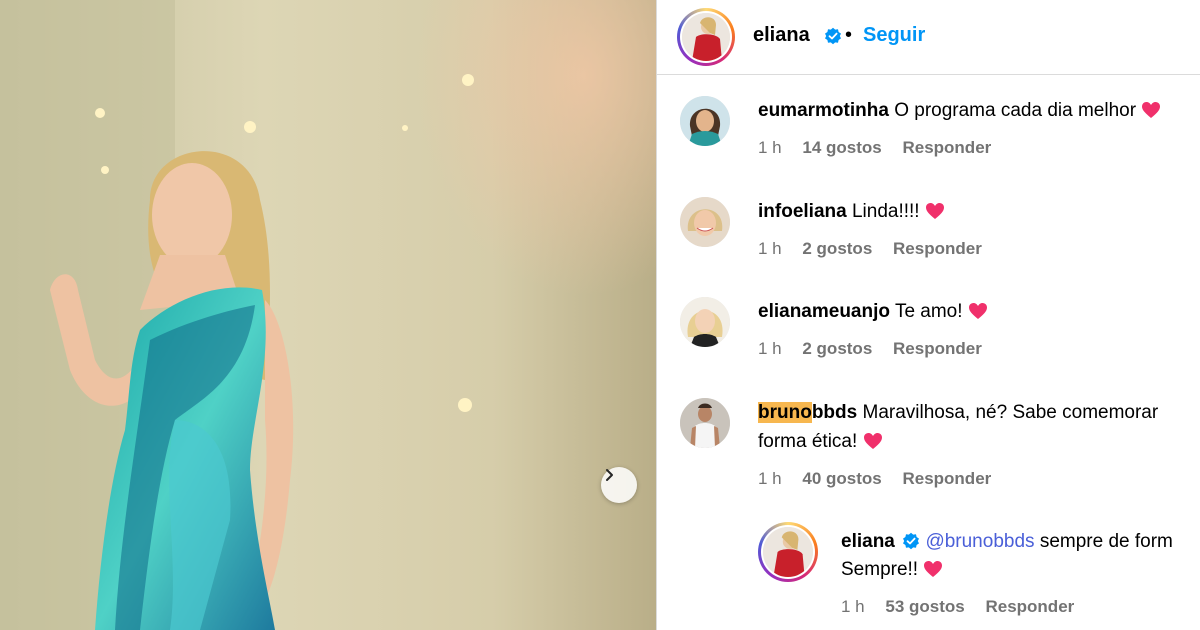  Describe the element at coordinates (785, 412) in the screenshot. I see `search-highlight: bruno` at that location.